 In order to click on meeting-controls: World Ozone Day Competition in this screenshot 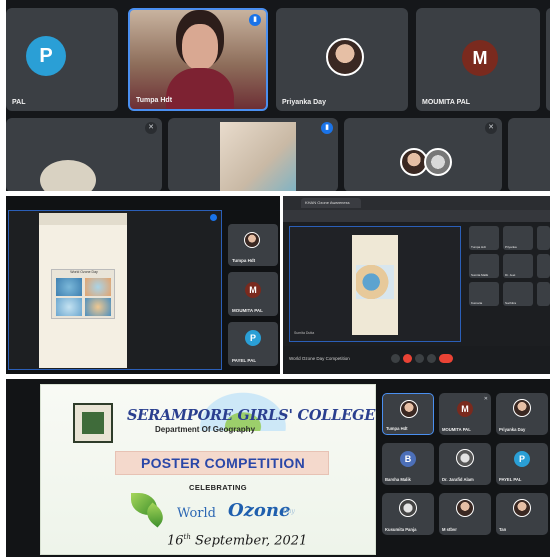, I will do `click(416, 360)`.